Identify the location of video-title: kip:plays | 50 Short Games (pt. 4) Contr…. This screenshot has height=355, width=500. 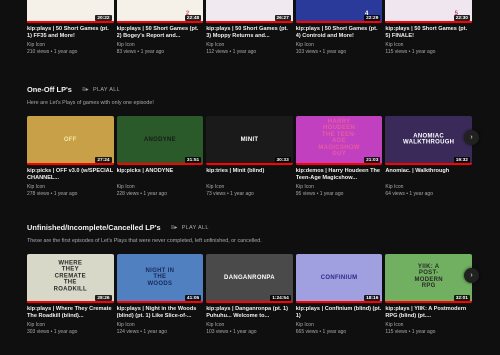
(339, 33).